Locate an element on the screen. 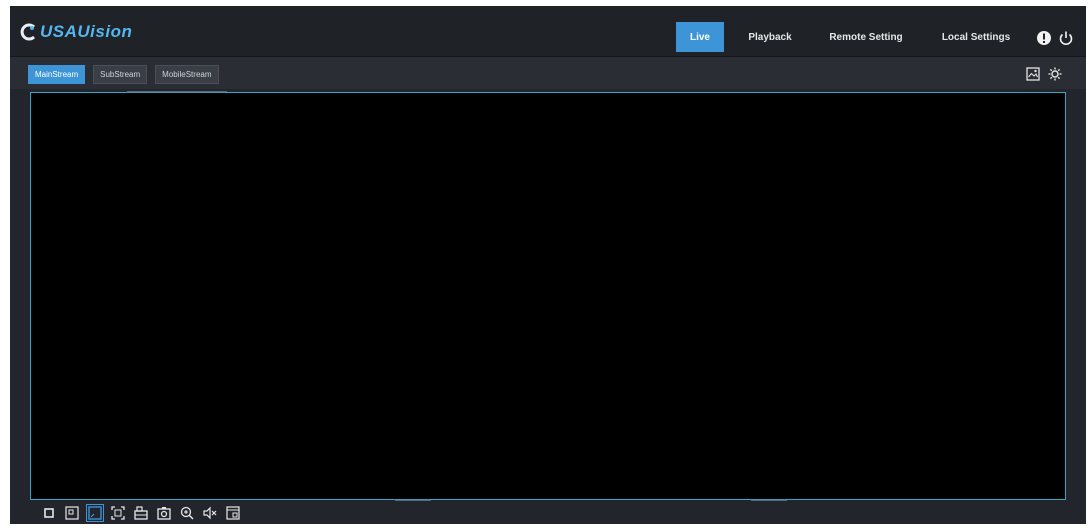 This screenshot has height=528, width=1090. single-screen-icon is located at coordinates (49, 513).